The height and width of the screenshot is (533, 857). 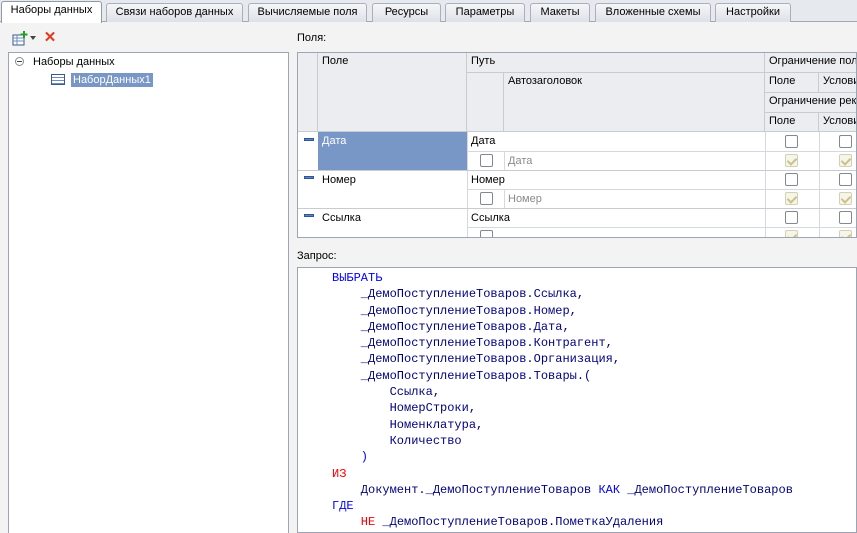 I want to click on field-name-cell: Номер, so click(x=392, y=189).